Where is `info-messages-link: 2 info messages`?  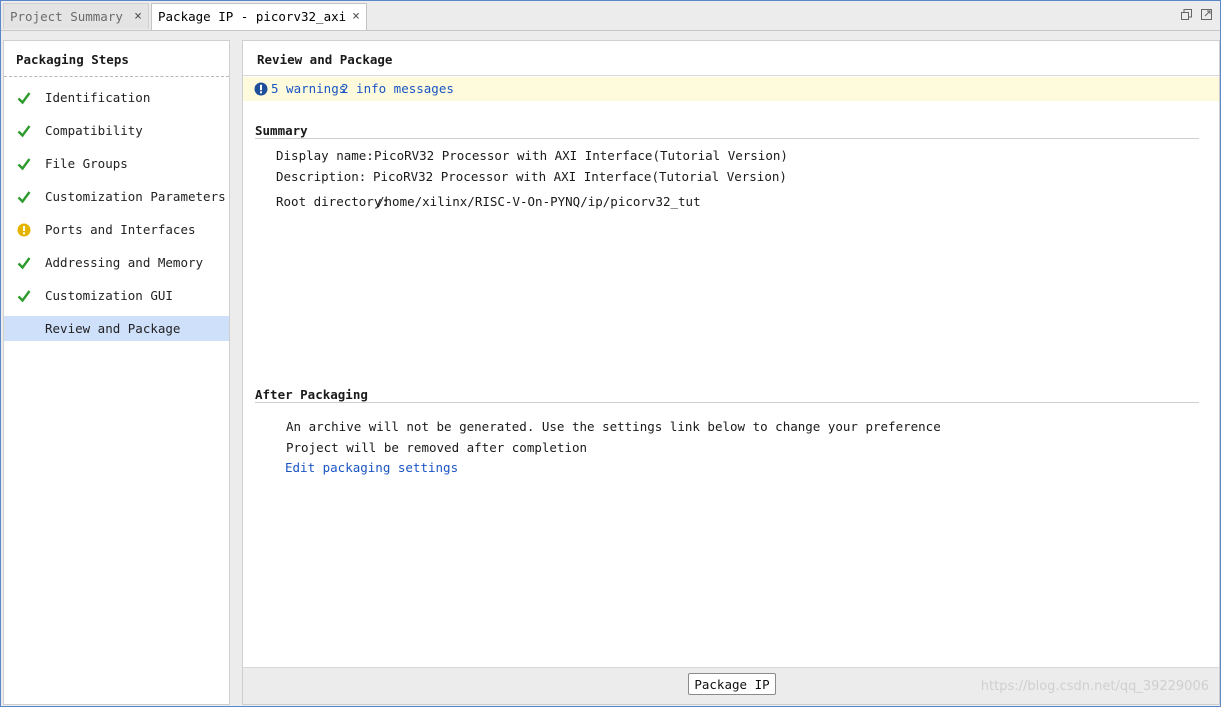 info-messages-link: 2 info messages is located at coordinates (397, 89).